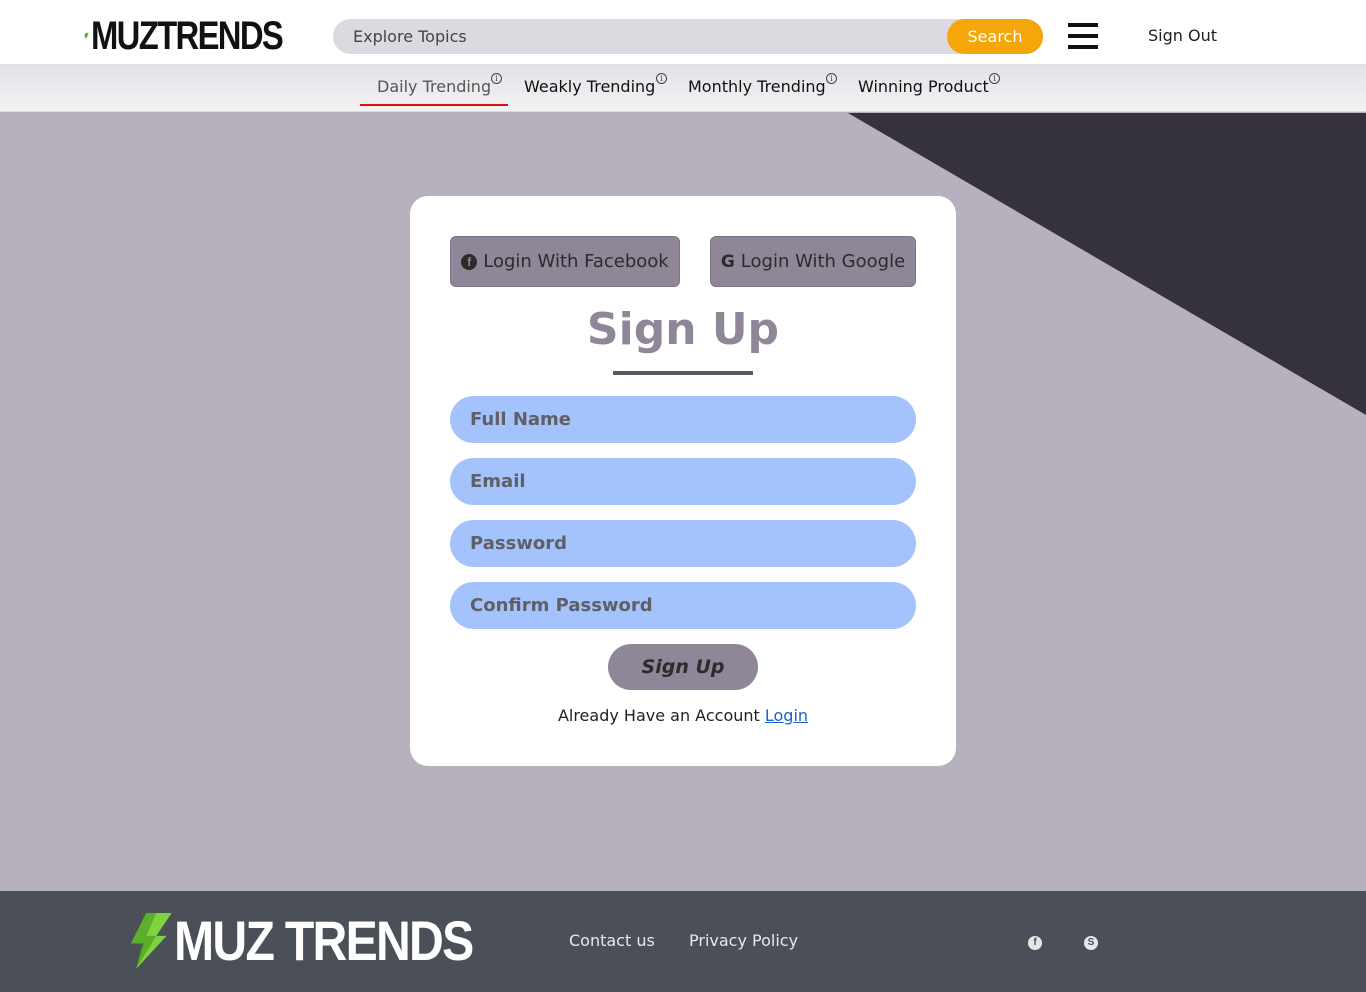  What do you see at coordinates (683, 543) in the screenshot?
I see `password-field` at bounding box center [683, 543].